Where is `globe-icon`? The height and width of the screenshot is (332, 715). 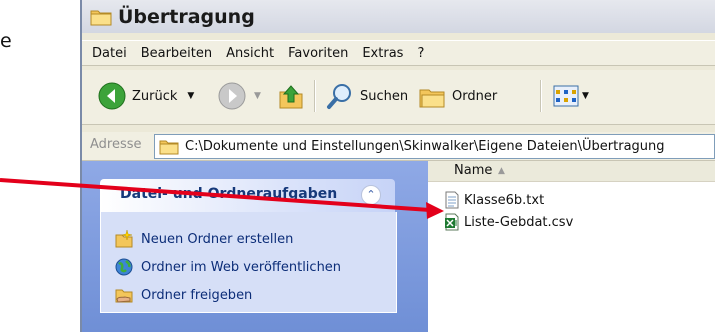
globe-icon is located at coordinates (124, 267).